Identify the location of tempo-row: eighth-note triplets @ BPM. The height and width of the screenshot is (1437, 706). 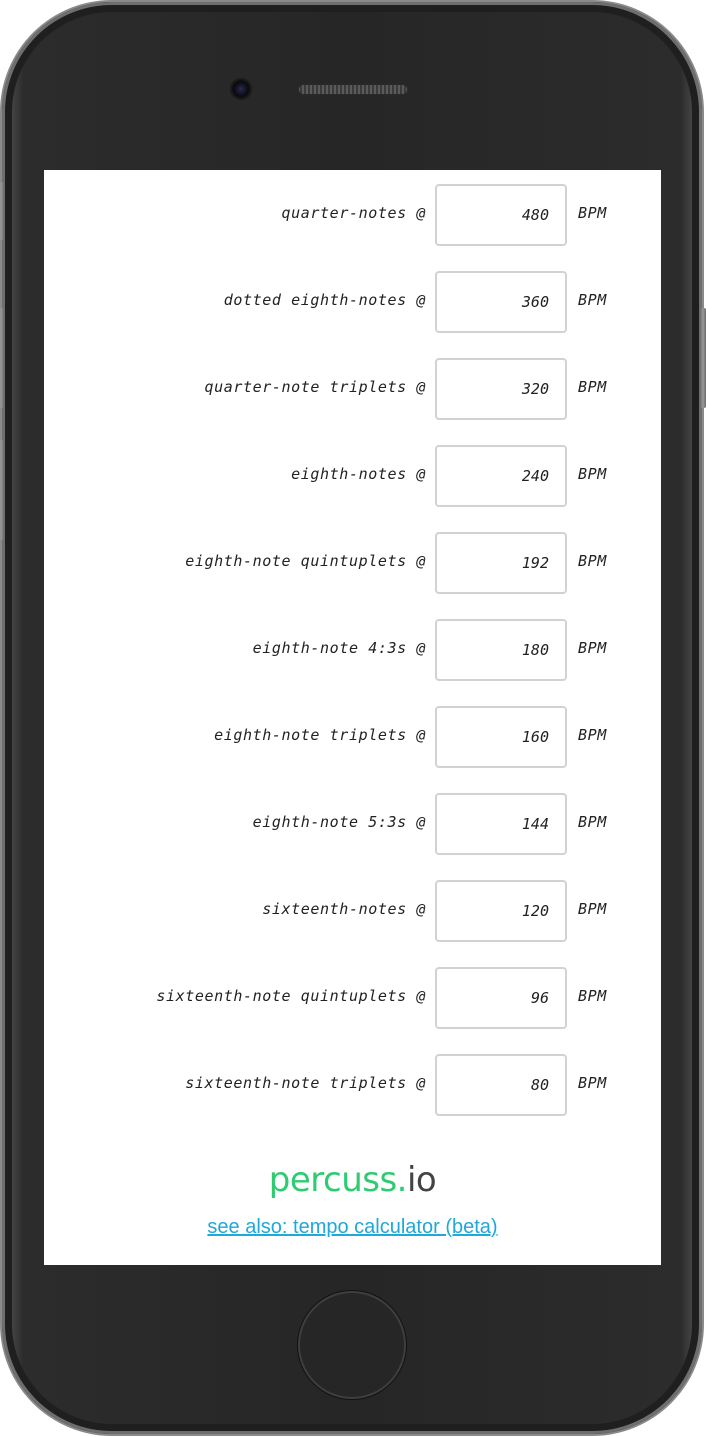
(352, 737).